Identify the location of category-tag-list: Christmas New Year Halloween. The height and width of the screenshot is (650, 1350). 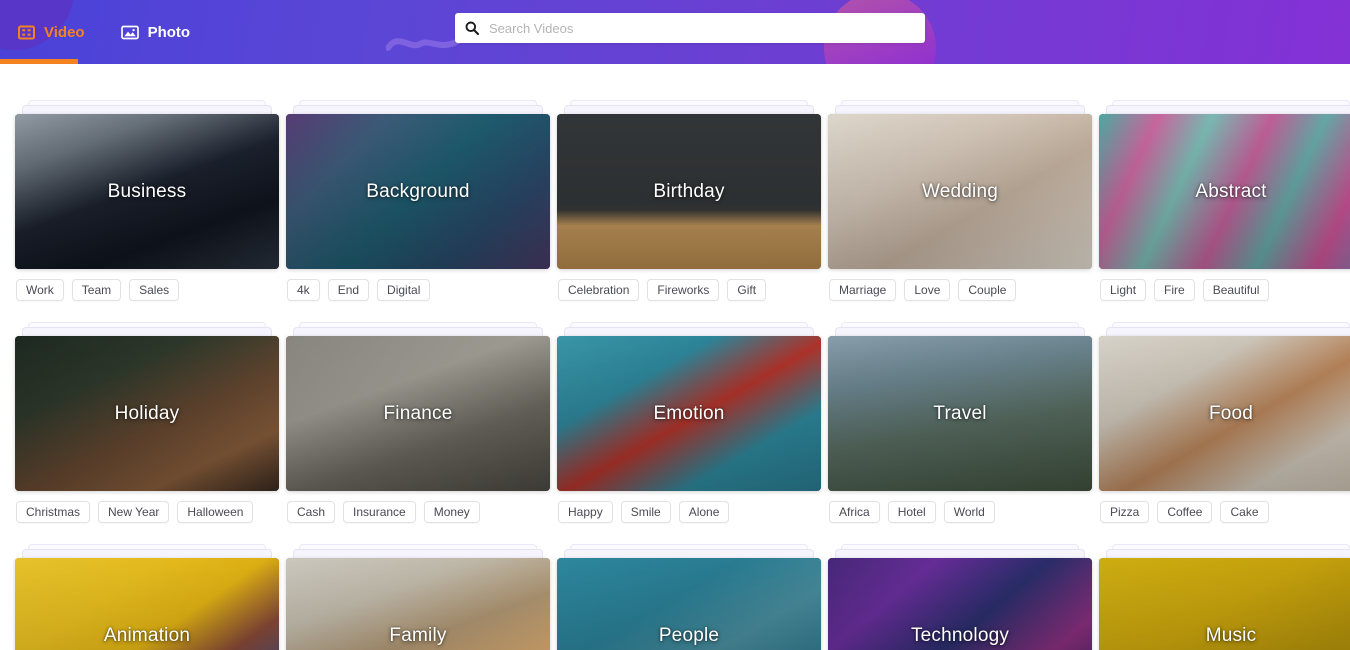
(147, 512).